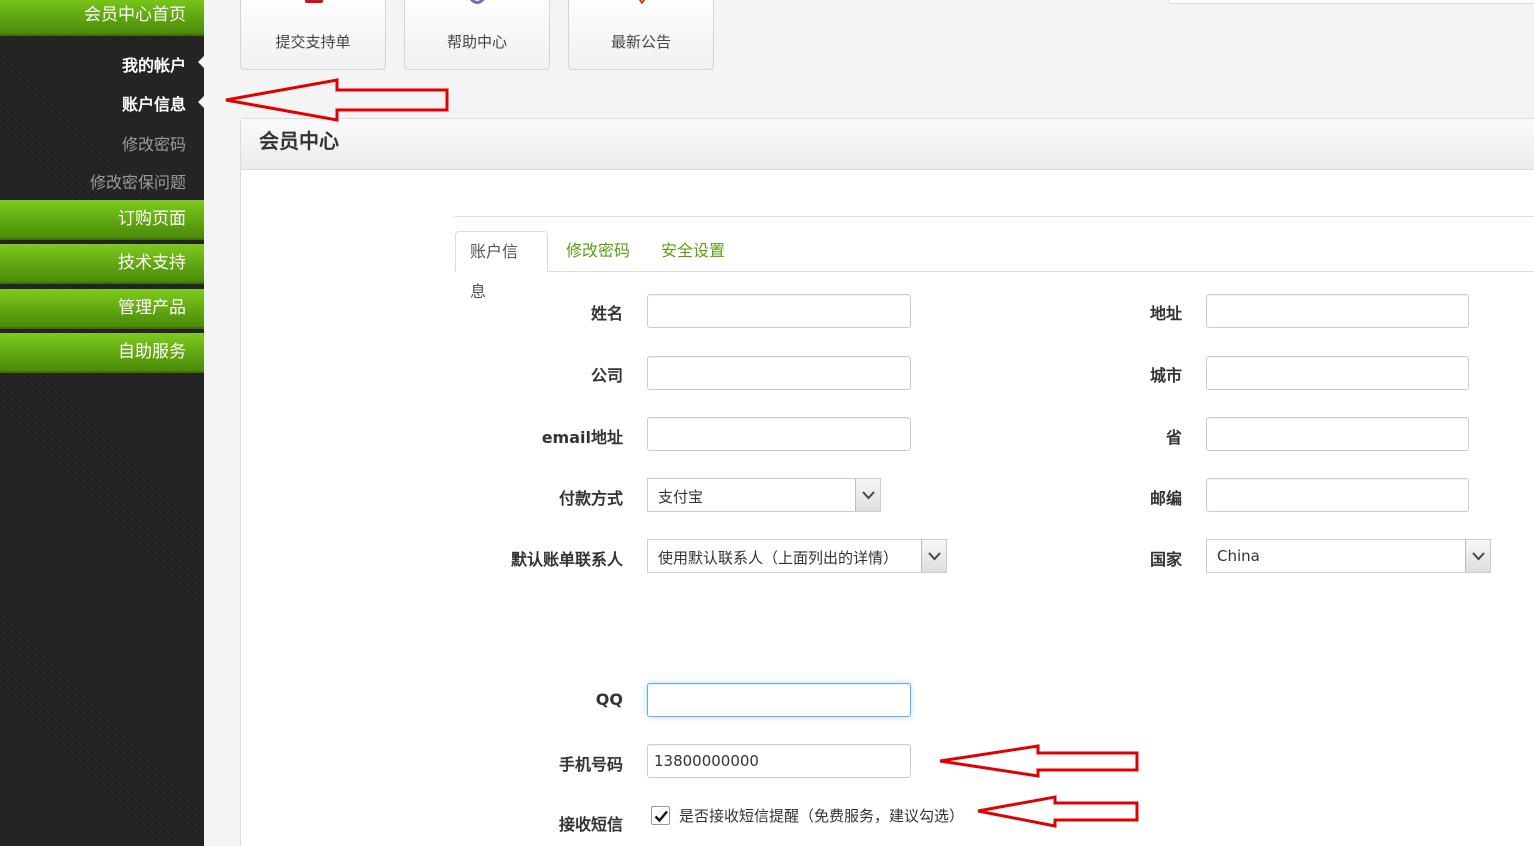  What do you see at coordinates (337, 100) in the screenshot?
I see `annotation-arrow` at bounding box center [337, 100].